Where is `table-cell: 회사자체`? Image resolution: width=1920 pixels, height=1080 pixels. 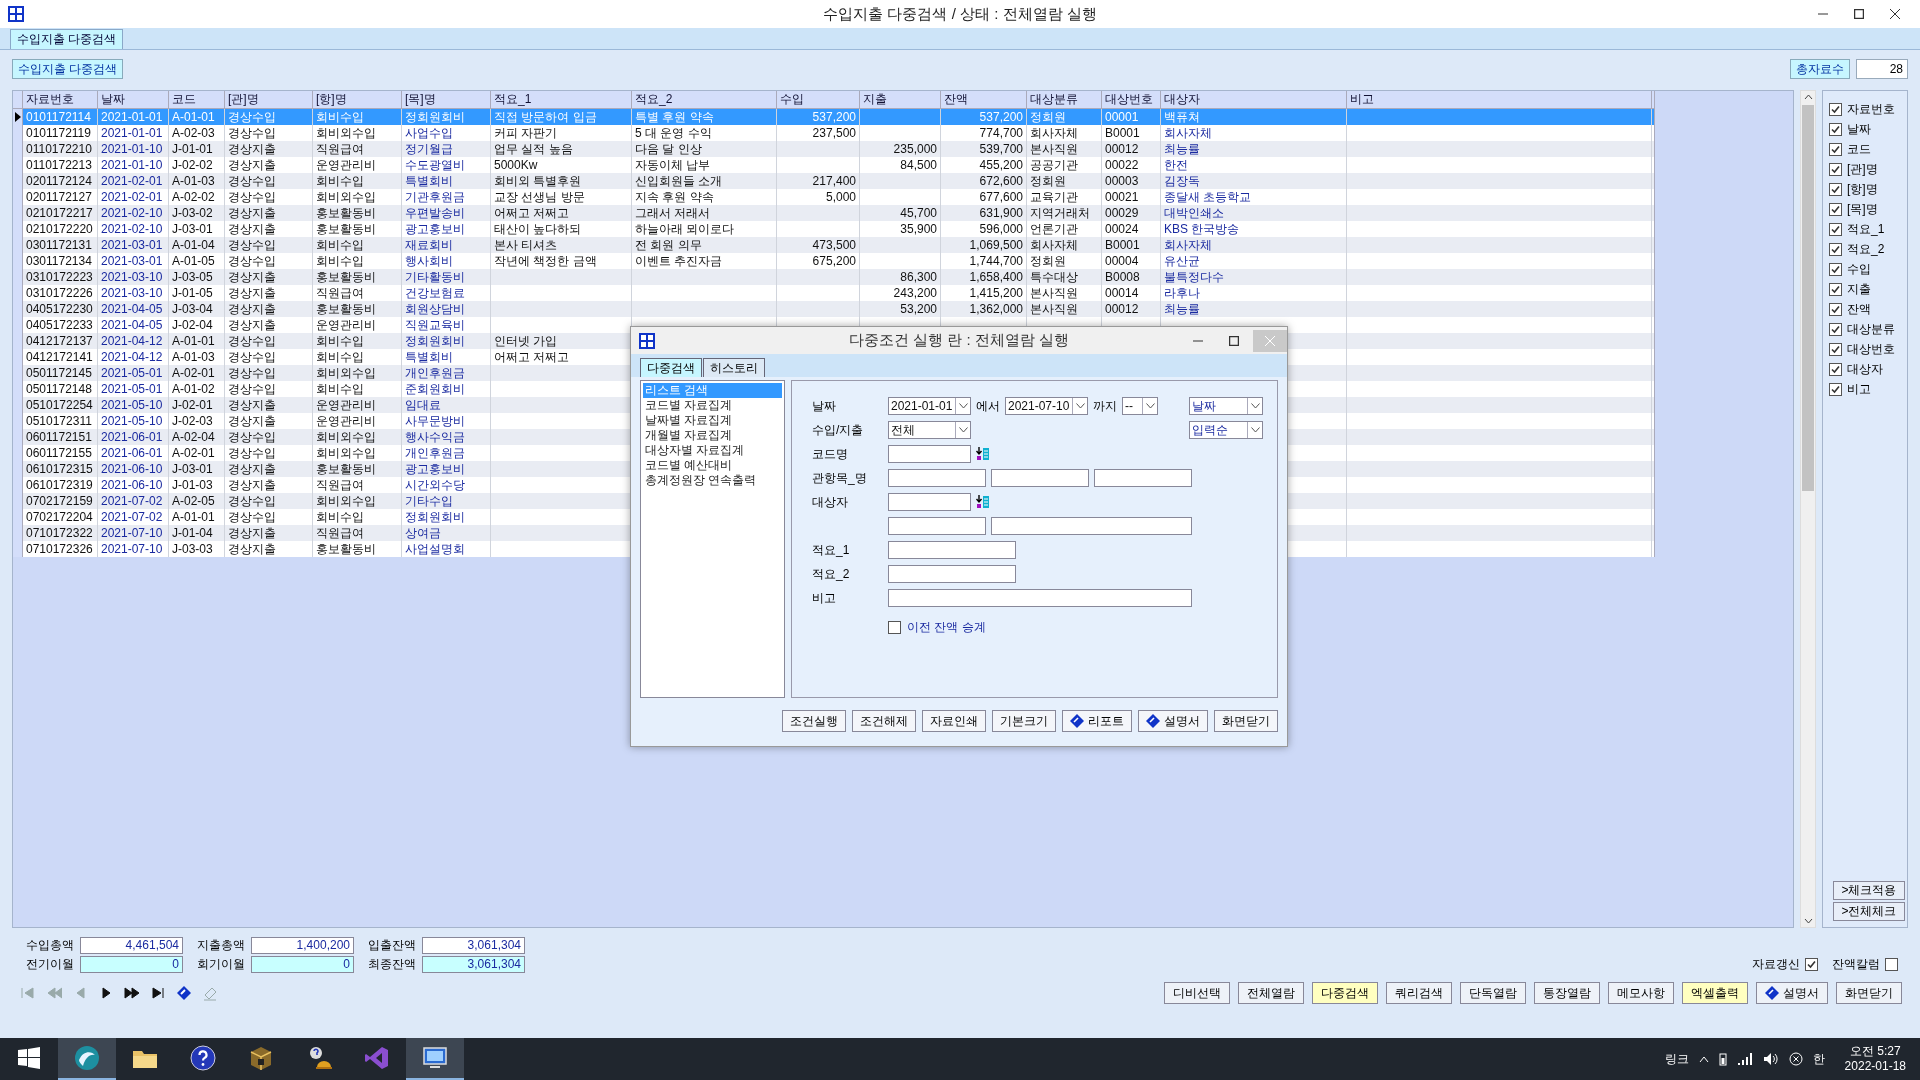
table-cell: 회사자체 is located at coordinates (1188, 133).